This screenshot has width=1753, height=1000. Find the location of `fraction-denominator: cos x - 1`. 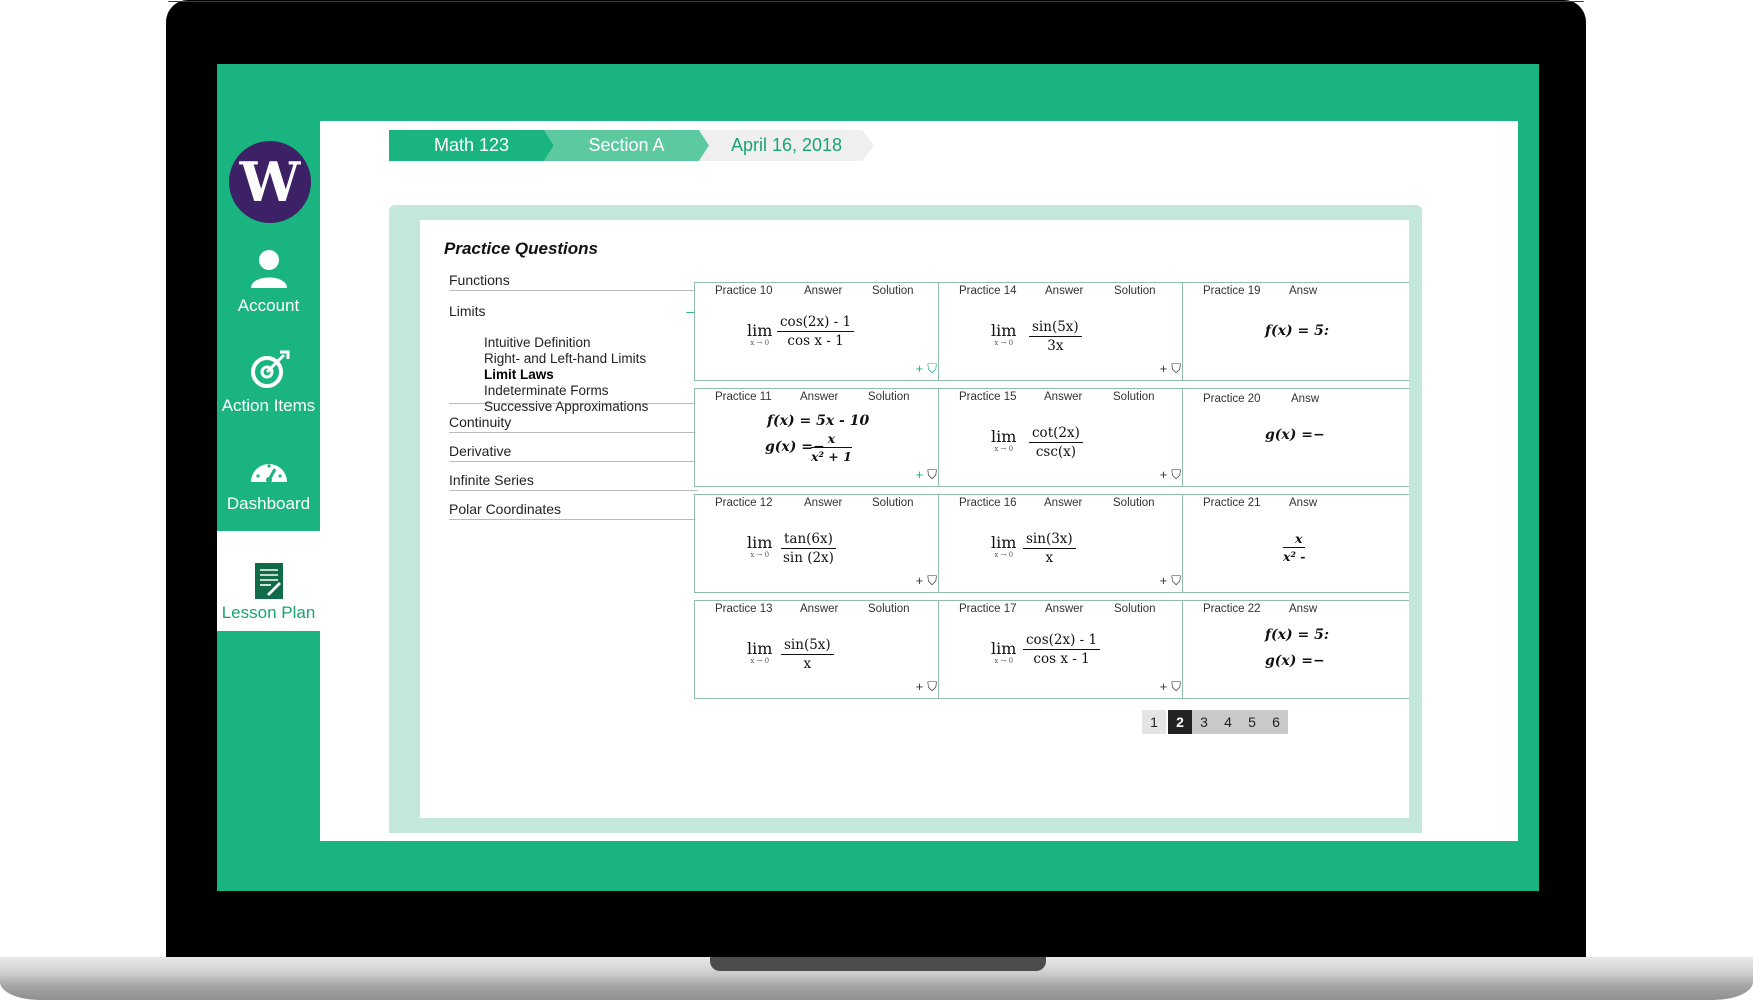

fraction-denominator: cos x - 1 is located at coordinates (1061, 659).